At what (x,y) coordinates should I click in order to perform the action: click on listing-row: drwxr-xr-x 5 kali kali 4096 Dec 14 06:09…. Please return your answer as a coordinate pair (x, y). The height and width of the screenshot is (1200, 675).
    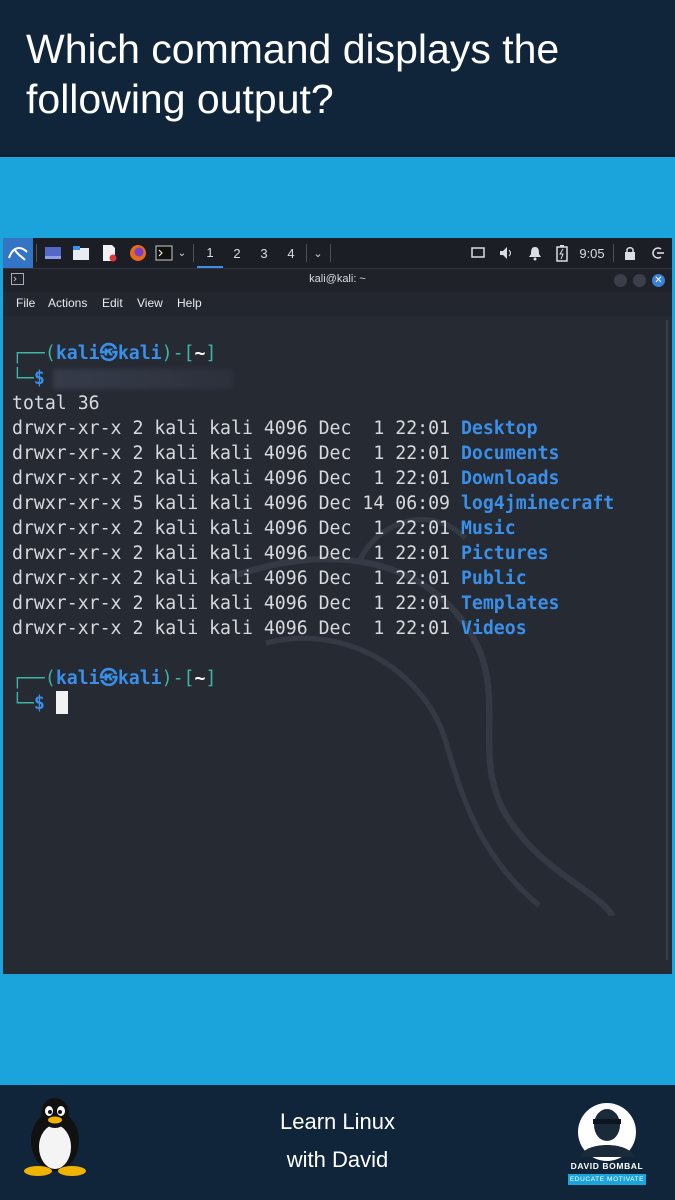
    Looking at the image, I should click on (313, 503).